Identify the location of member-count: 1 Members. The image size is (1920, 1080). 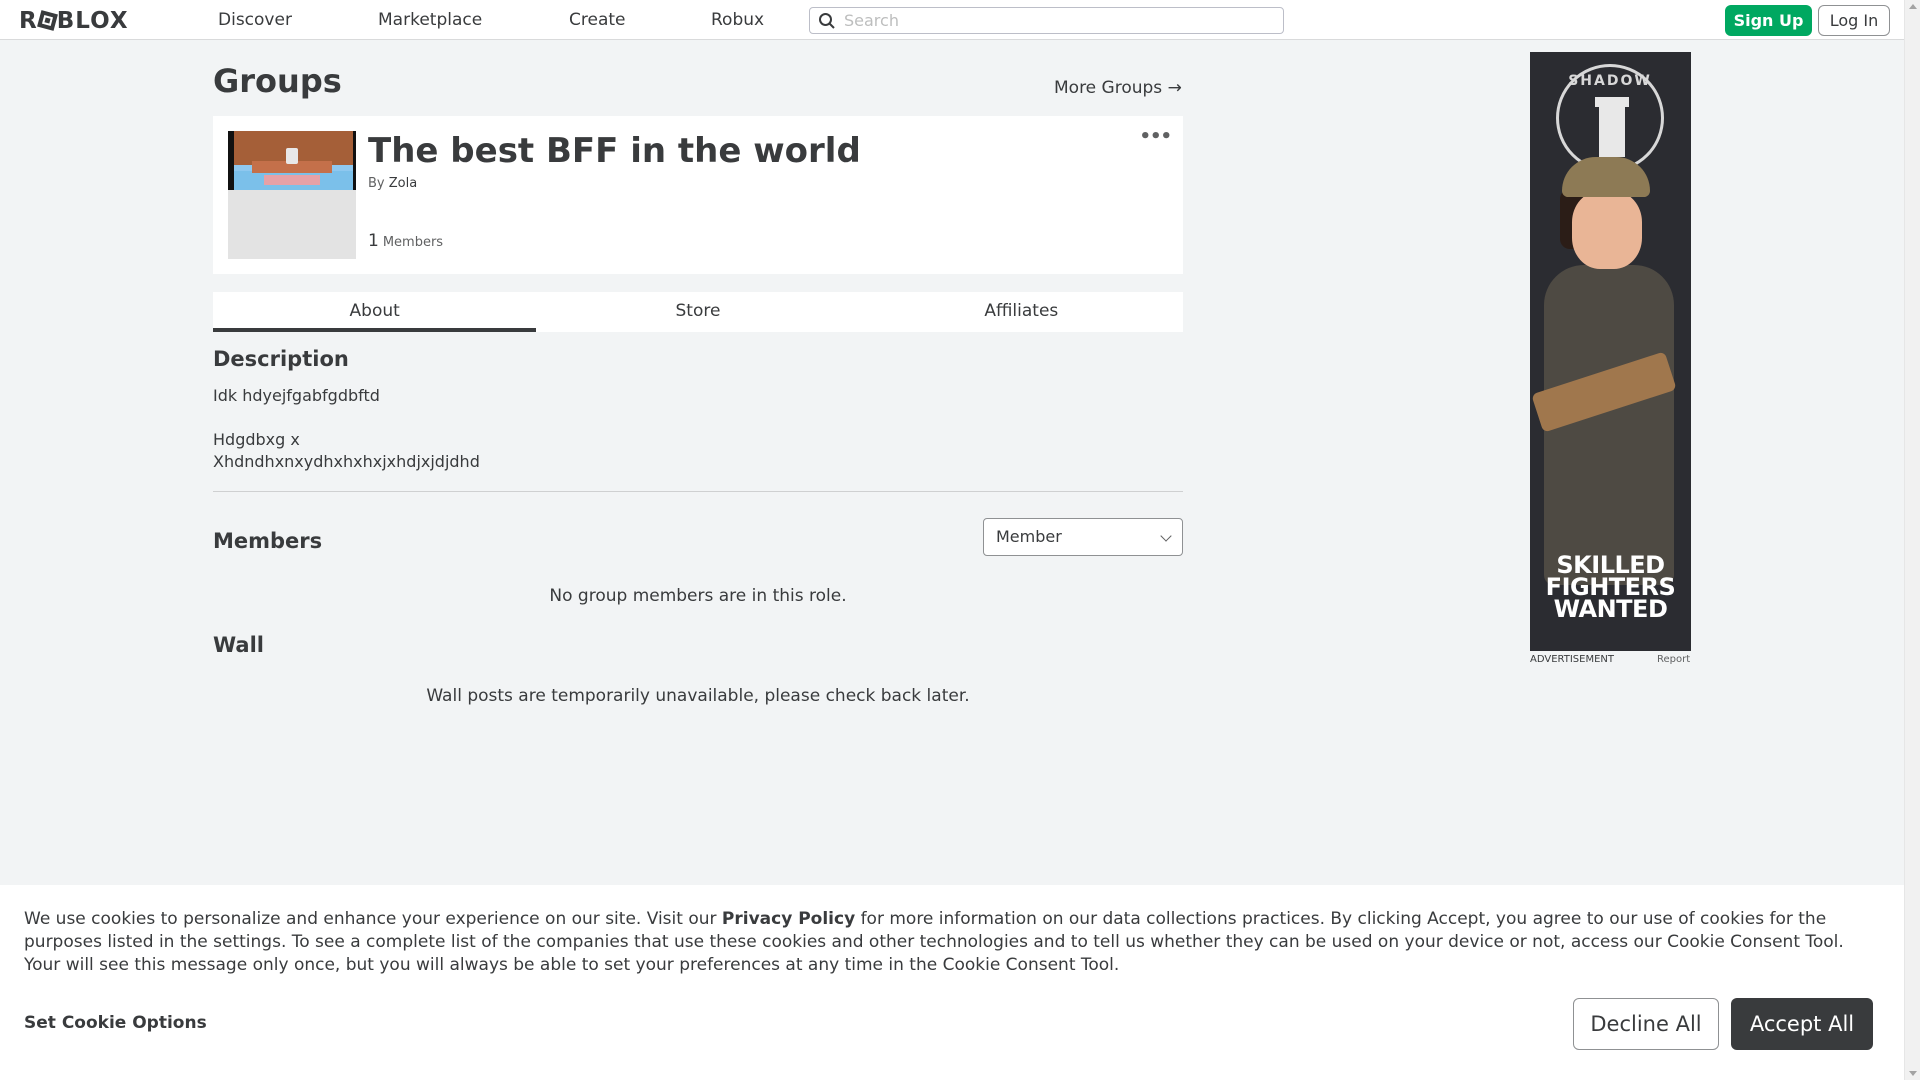
(405, 241).